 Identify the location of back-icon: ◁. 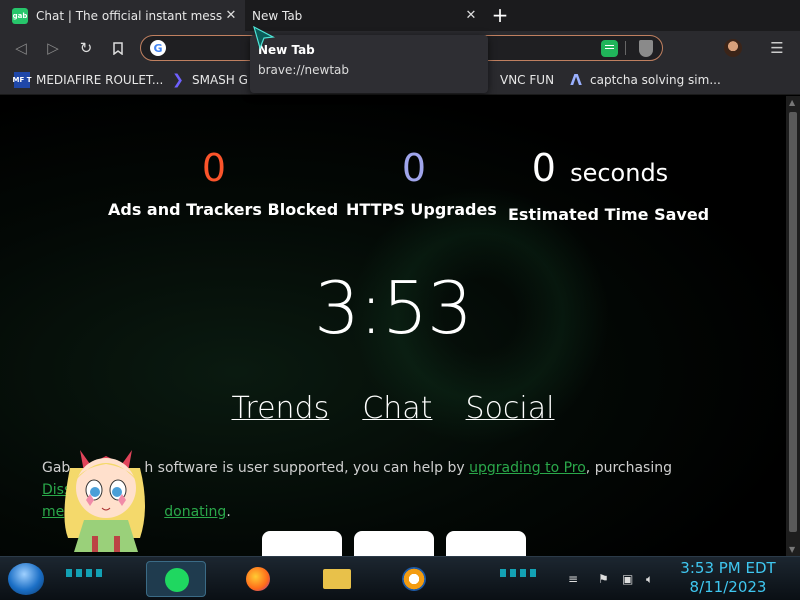
(21, 48).